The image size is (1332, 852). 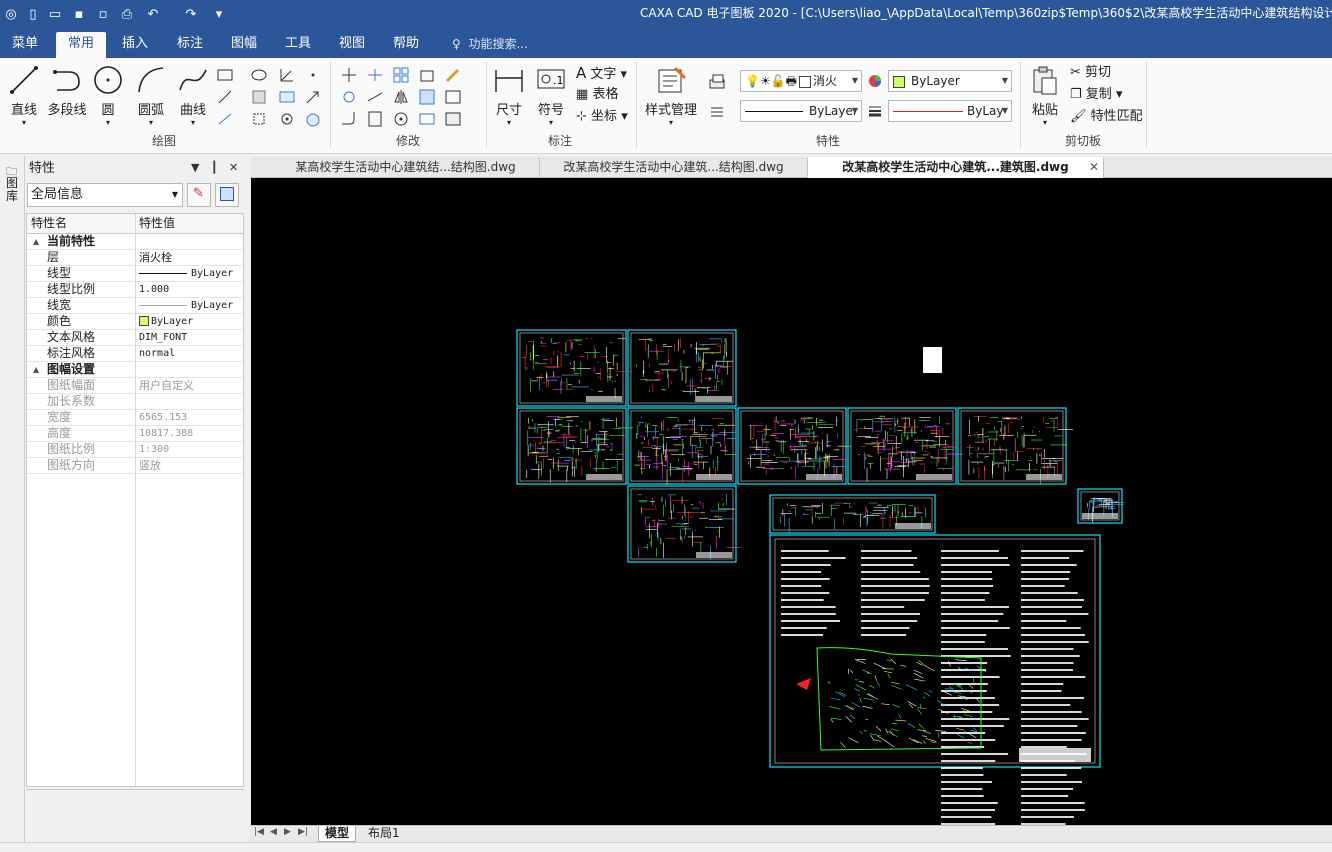 I want to click on next-layout-icon: ▶, so click(x=287, y=832).